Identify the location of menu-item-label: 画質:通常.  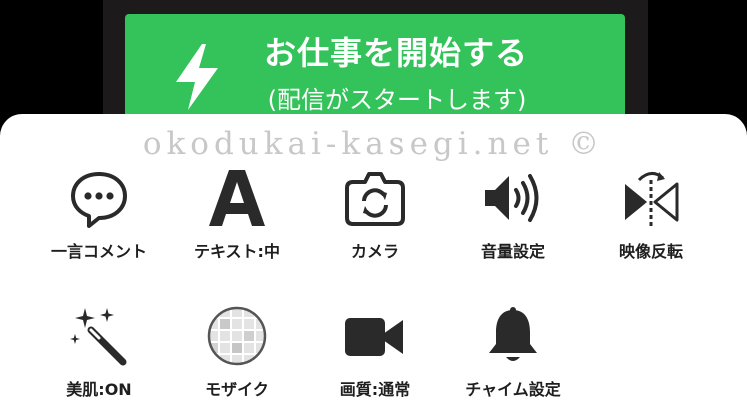
(375, 389).